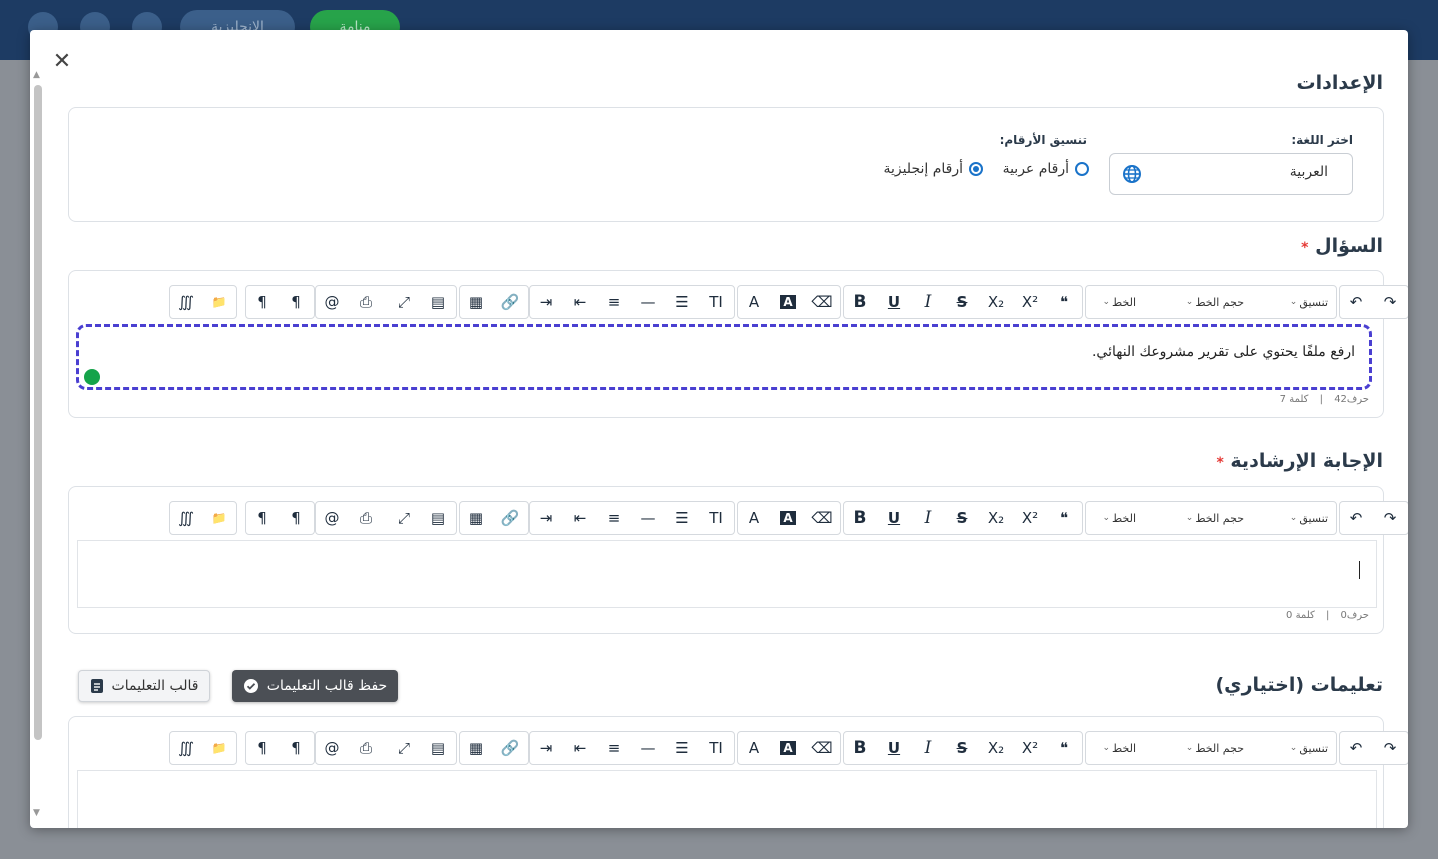 The image size is (1438, 859). What do you see at coordinates (1231, 174) in the screenshot?
I see `language-select: العربية` at bounding box center [1231, 174].